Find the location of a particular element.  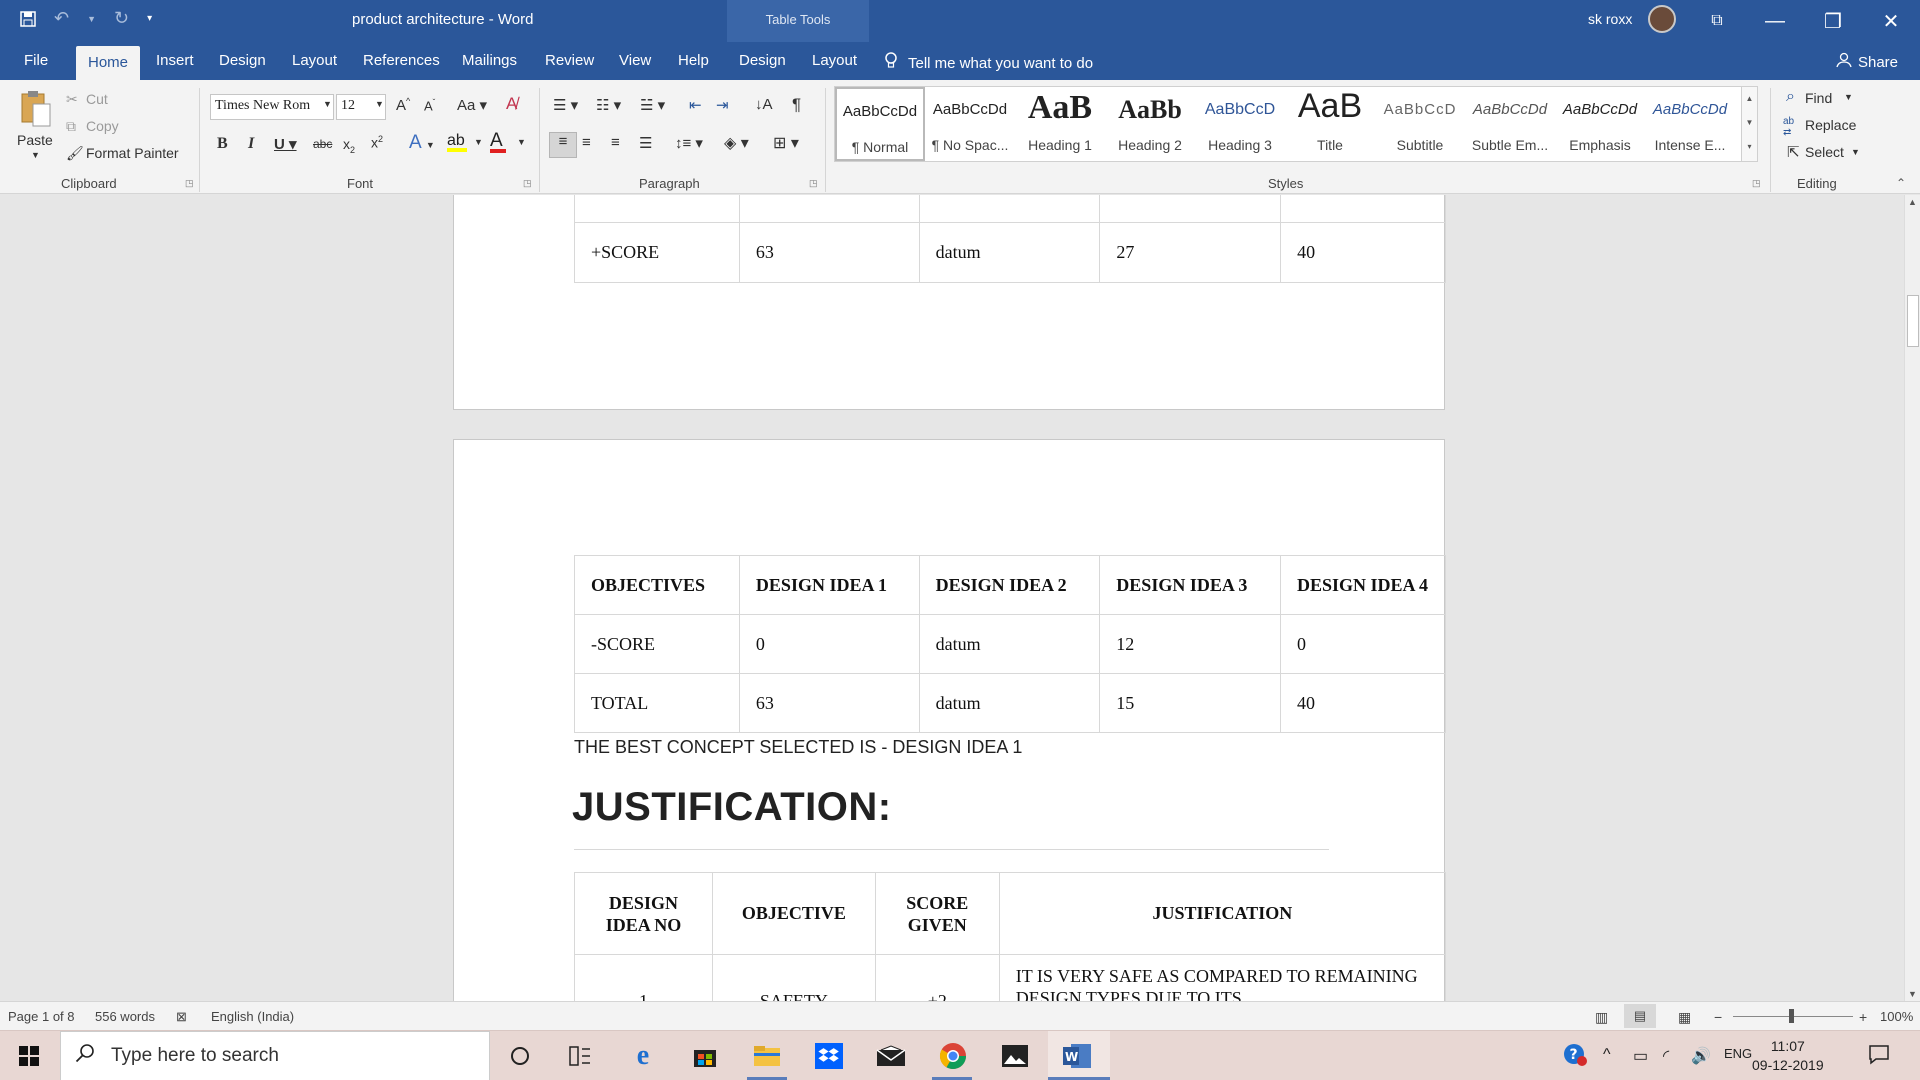

zoom-out-icon: − is located at coordinates (1718, 1017).